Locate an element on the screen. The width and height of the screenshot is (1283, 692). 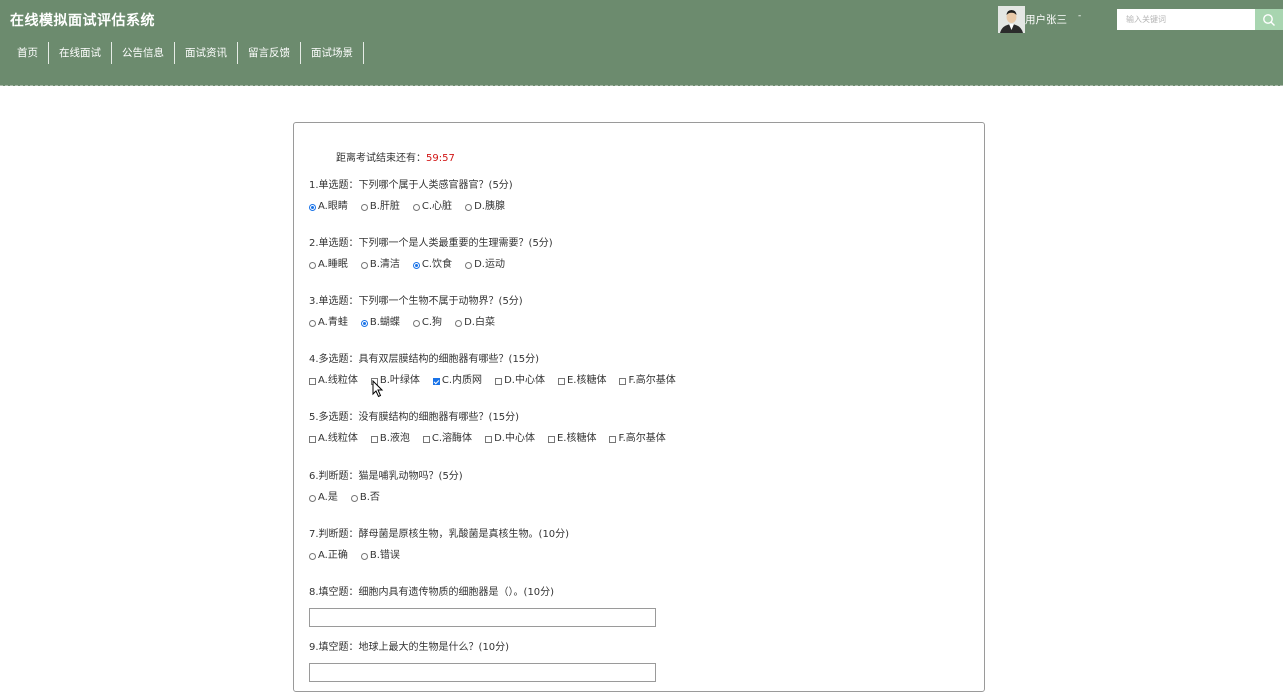
question-title: 1.单选题：下列哪个属于人类感官器官？(5分) is located at coordinates (411, 185).